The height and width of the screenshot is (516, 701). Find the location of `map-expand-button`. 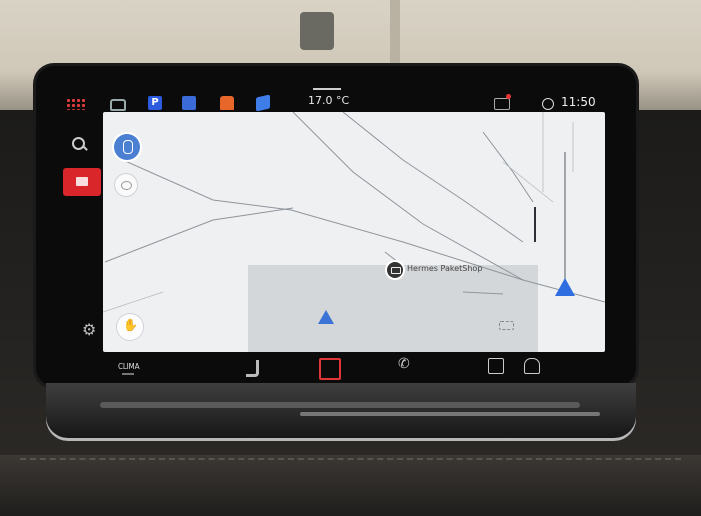

map-expand-button is located at coordinates (506, 325).